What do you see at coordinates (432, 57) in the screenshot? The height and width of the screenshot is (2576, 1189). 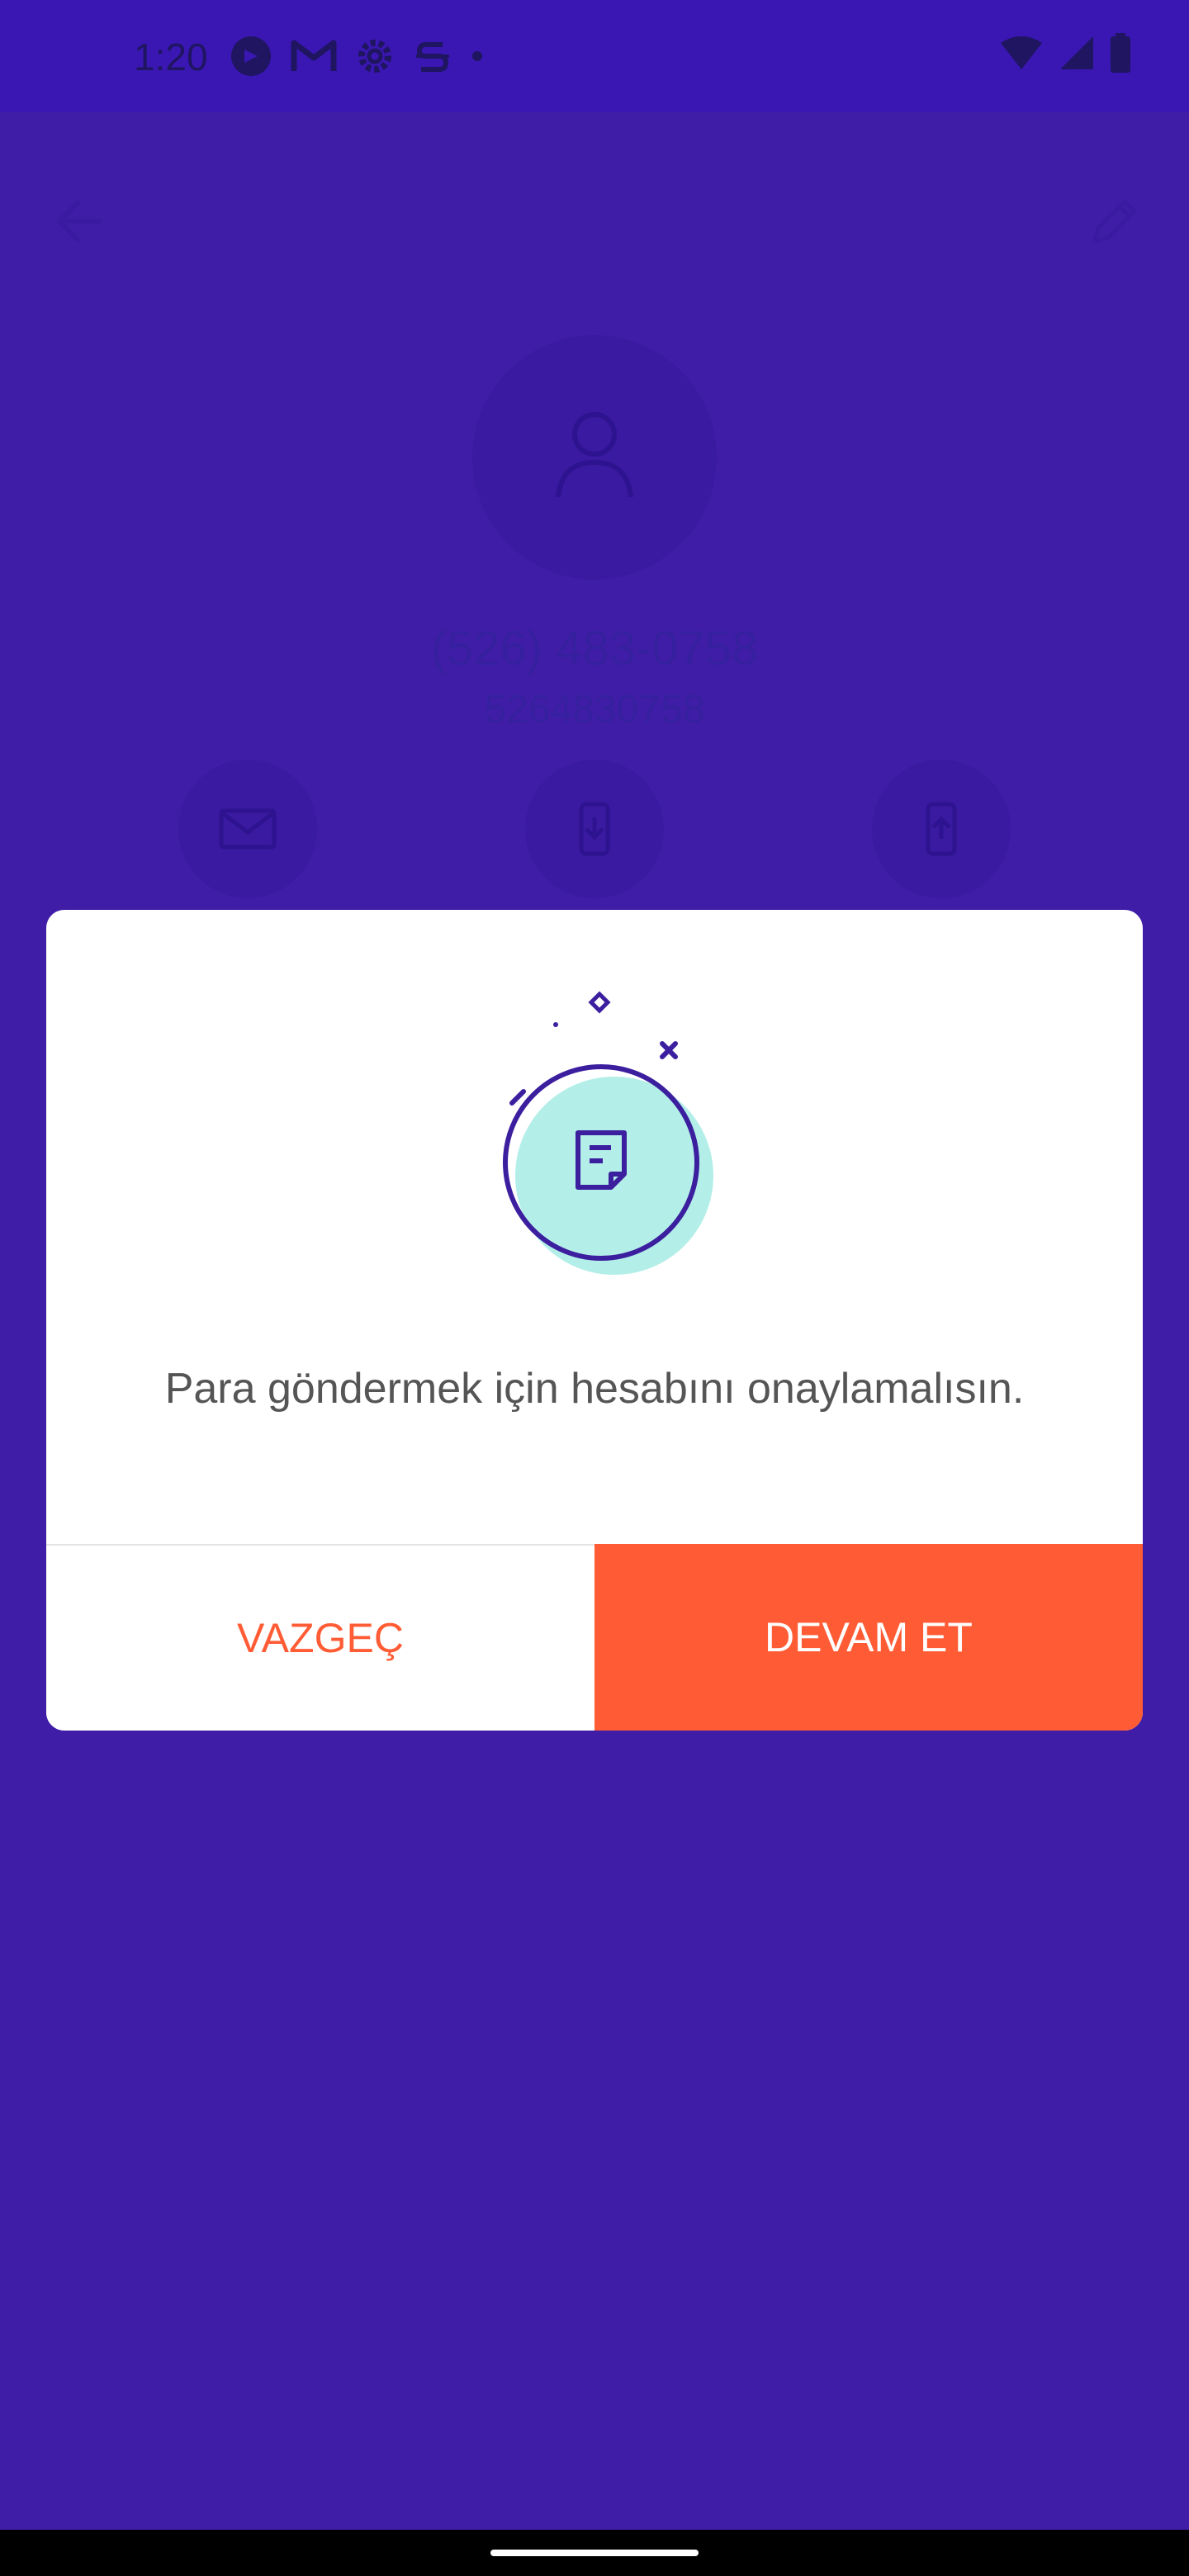 I see `s-app-icon` at bounding box center [432, 57].